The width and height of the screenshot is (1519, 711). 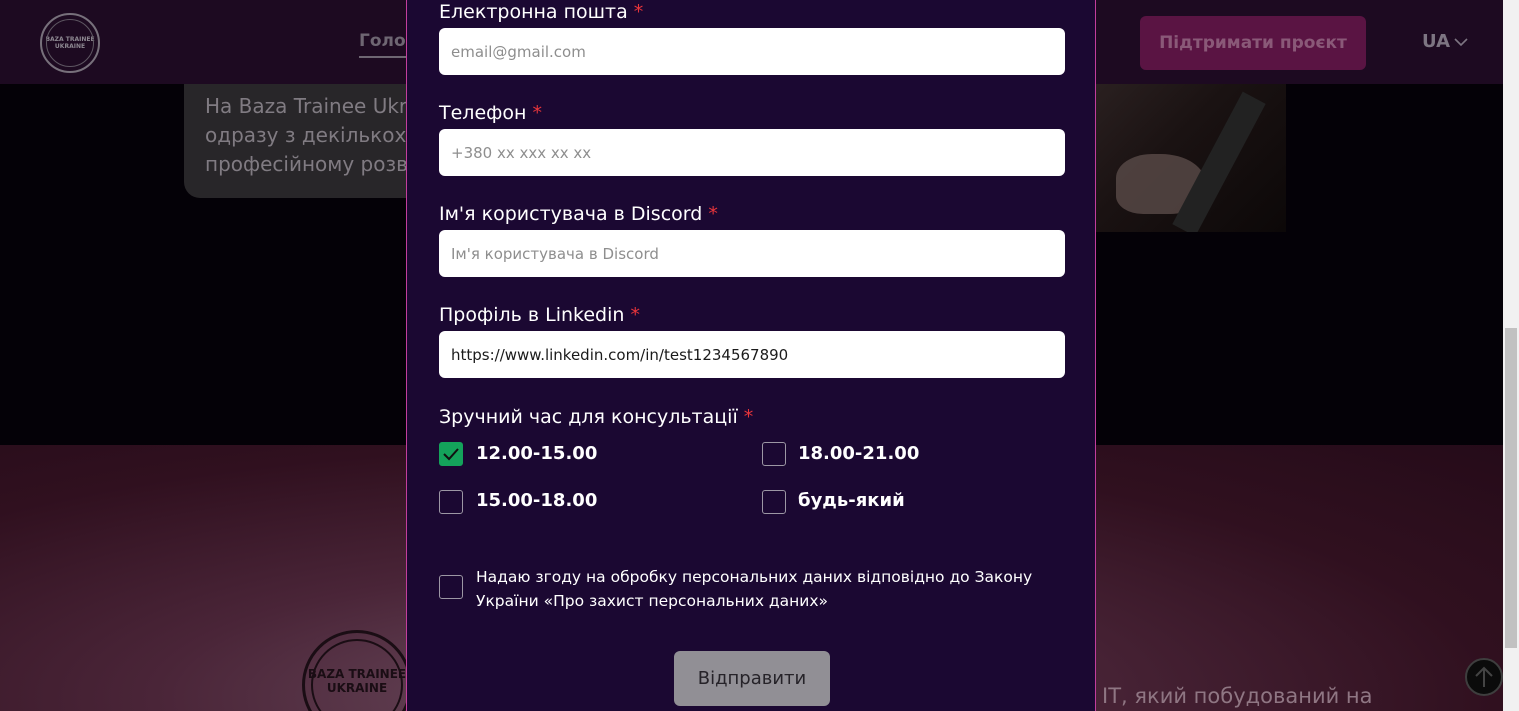 I want to click on time-option-label: 18.00-21.00, so click(x=858, y=453).